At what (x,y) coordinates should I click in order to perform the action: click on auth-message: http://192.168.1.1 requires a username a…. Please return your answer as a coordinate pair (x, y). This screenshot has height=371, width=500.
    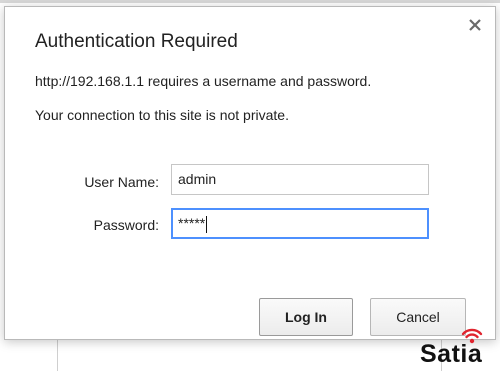
    Looking at the image, I should click on (203, 81).